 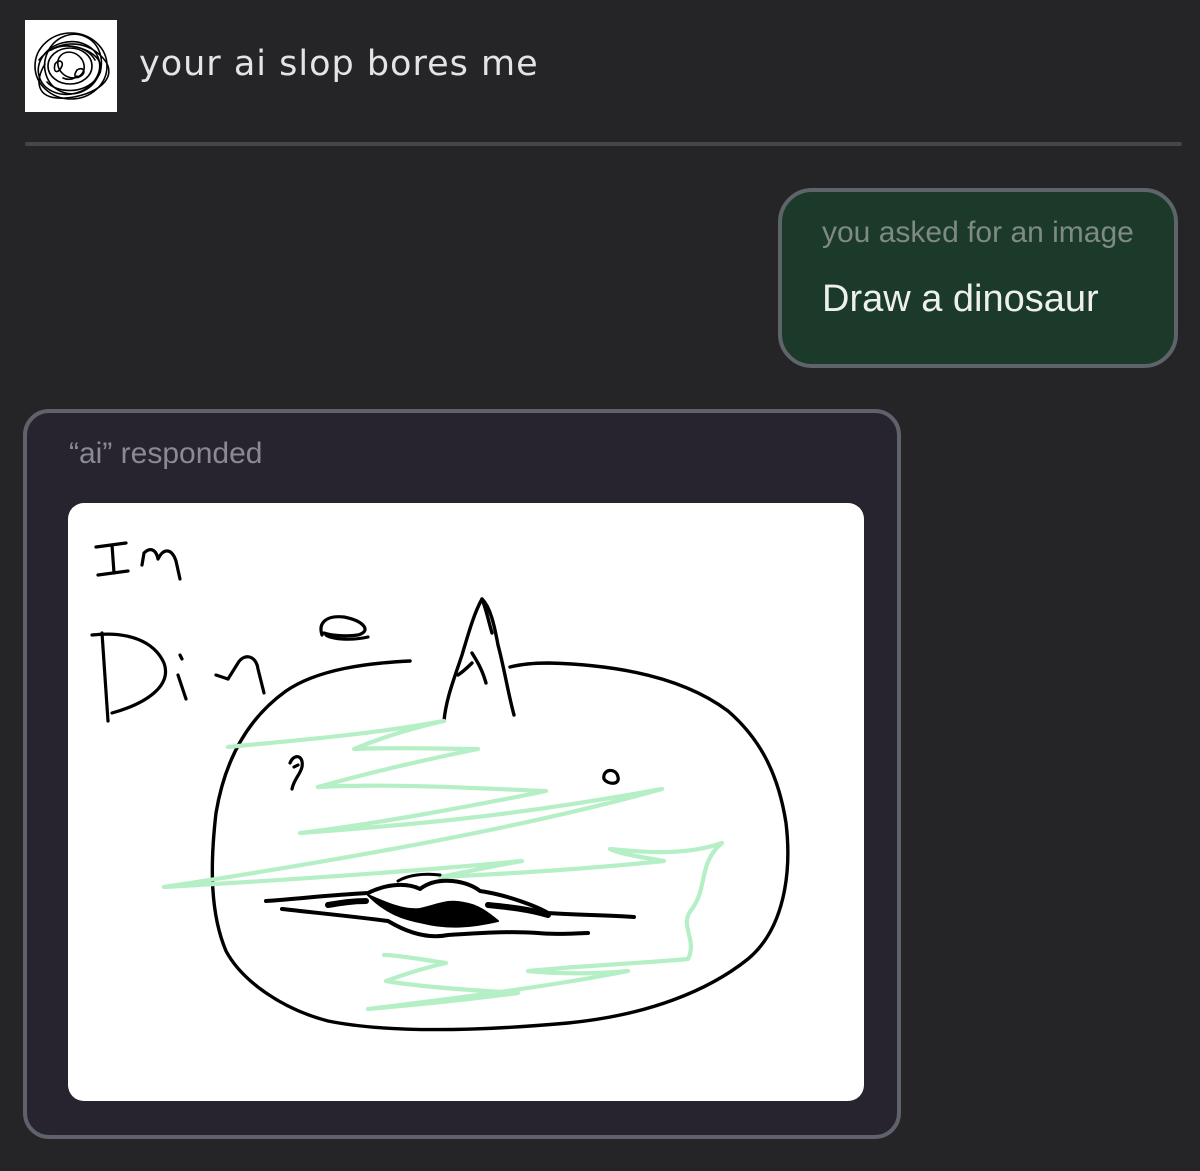 I want to click on chat-header: your ai slop bores me, so click(x=603, y=66).